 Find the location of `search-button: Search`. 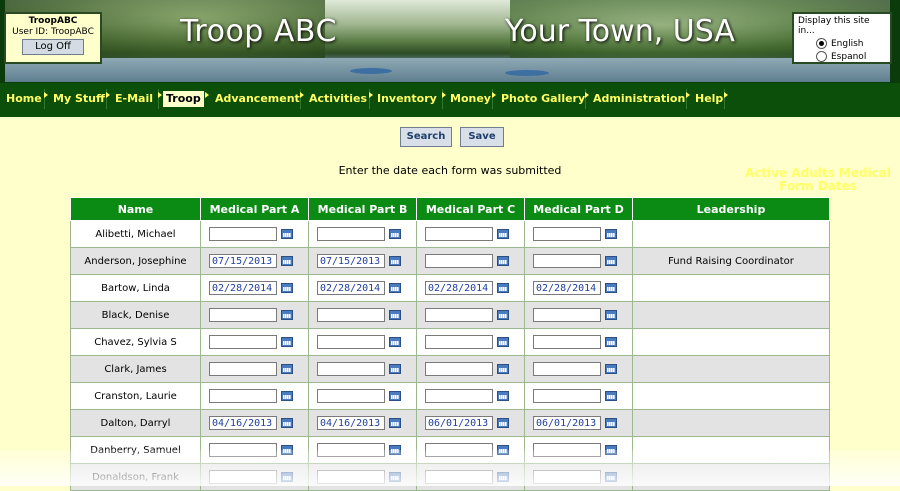

search-button: Search is located at coordinates (426, 137).